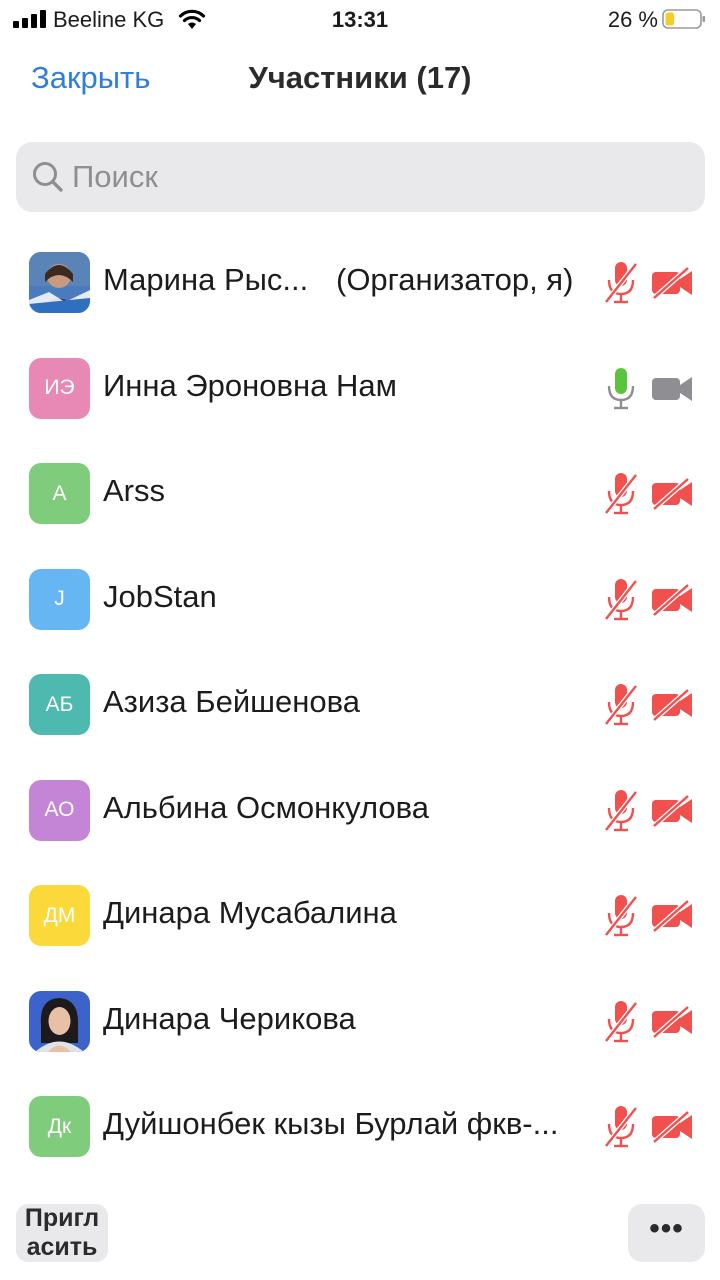  I want to click on battery-percent: 26 %, so click(632, 19).